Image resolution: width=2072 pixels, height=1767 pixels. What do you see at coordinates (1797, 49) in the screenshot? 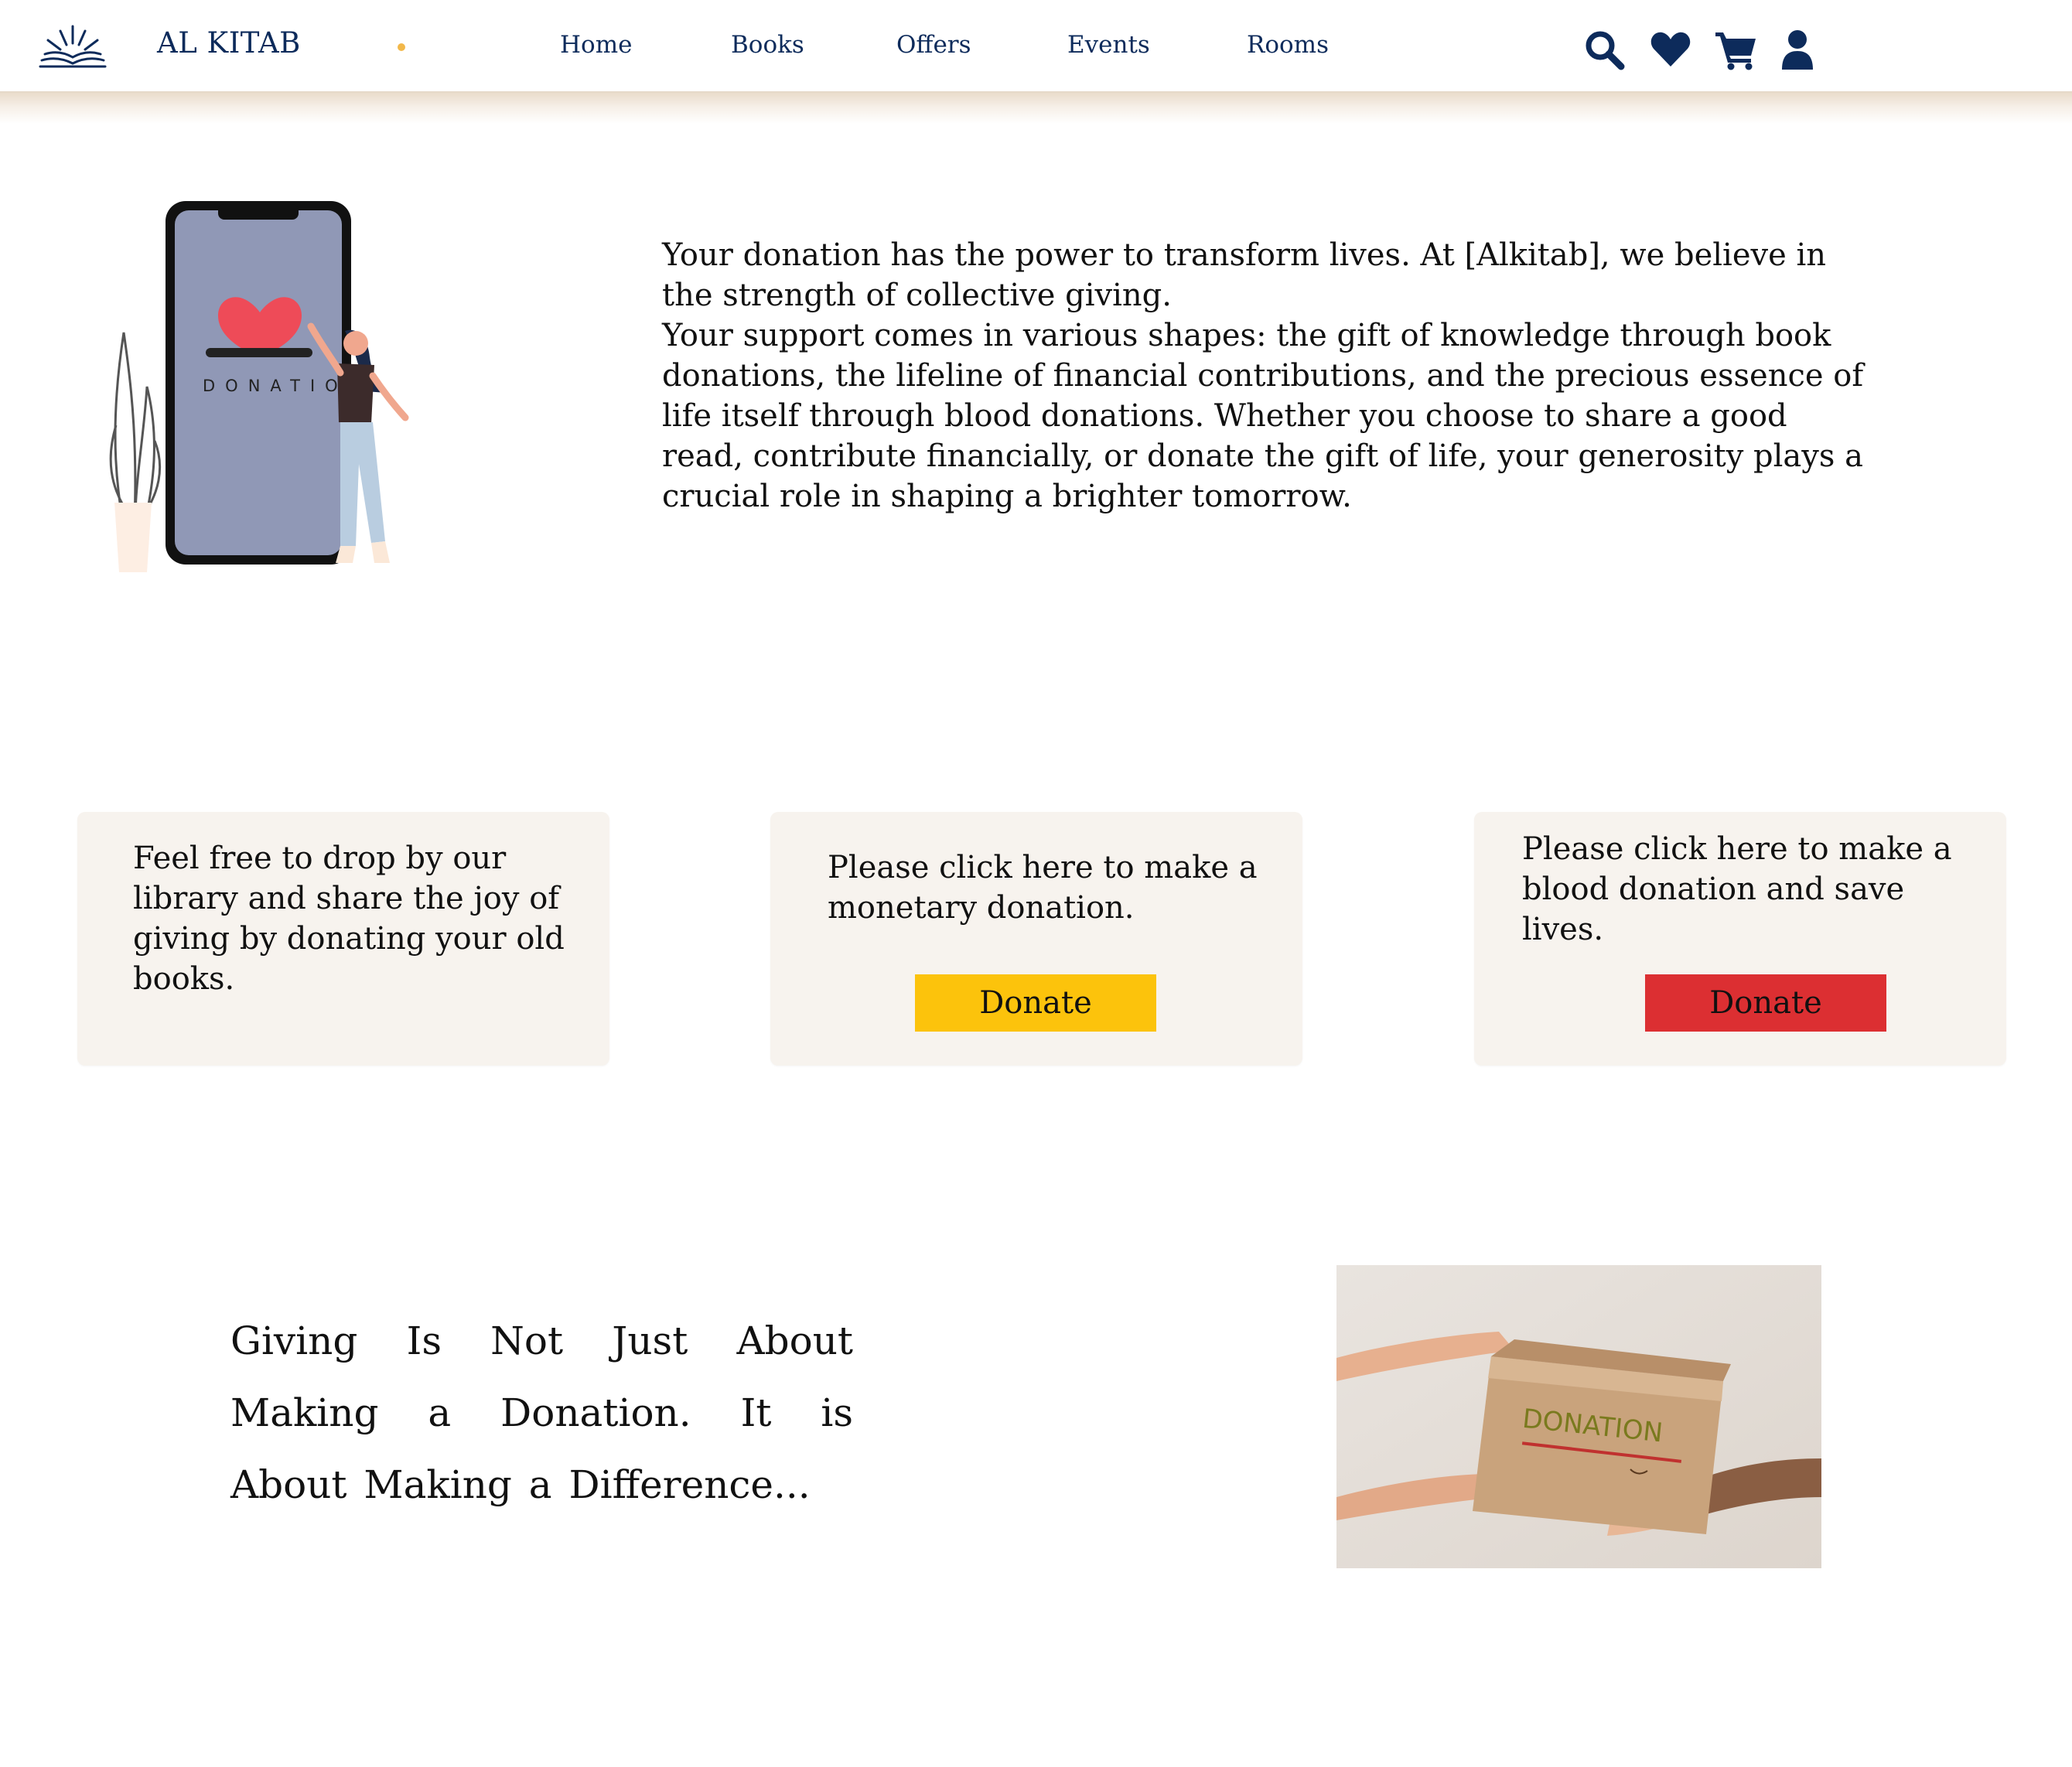
I see `user-icon` at bounding box center [1797, 49].